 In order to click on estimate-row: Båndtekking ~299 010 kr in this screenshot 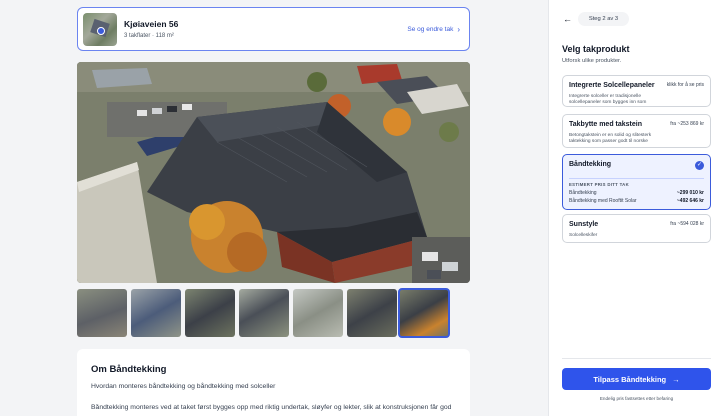, I will do `click(636, 193)`.